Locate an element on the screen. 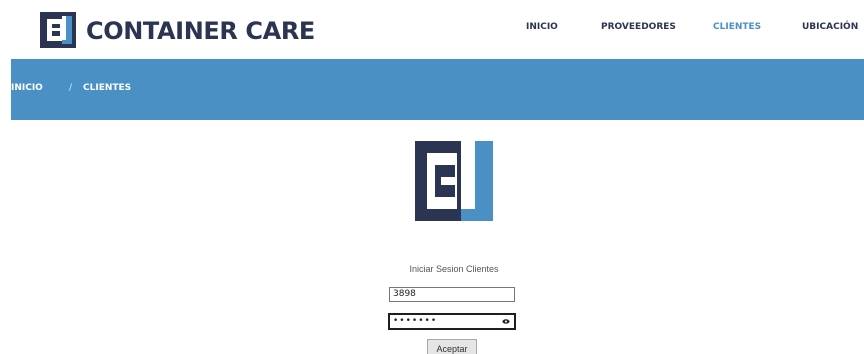 This screenshot has width=864, height=354. breadcrumb-home-link: INICIO is located at coordinates (27, 88).